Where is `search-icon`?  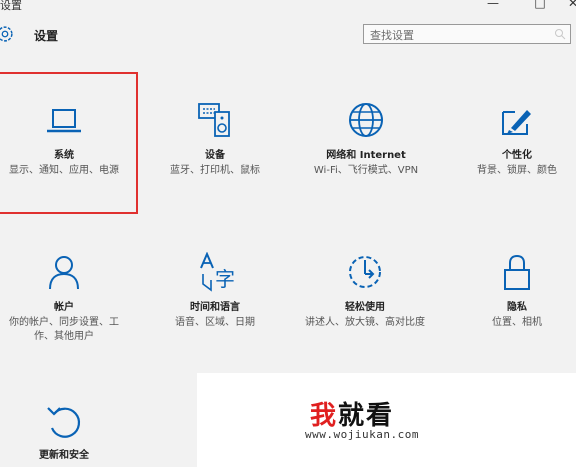
search-icon is located at coordinates (560, 34).